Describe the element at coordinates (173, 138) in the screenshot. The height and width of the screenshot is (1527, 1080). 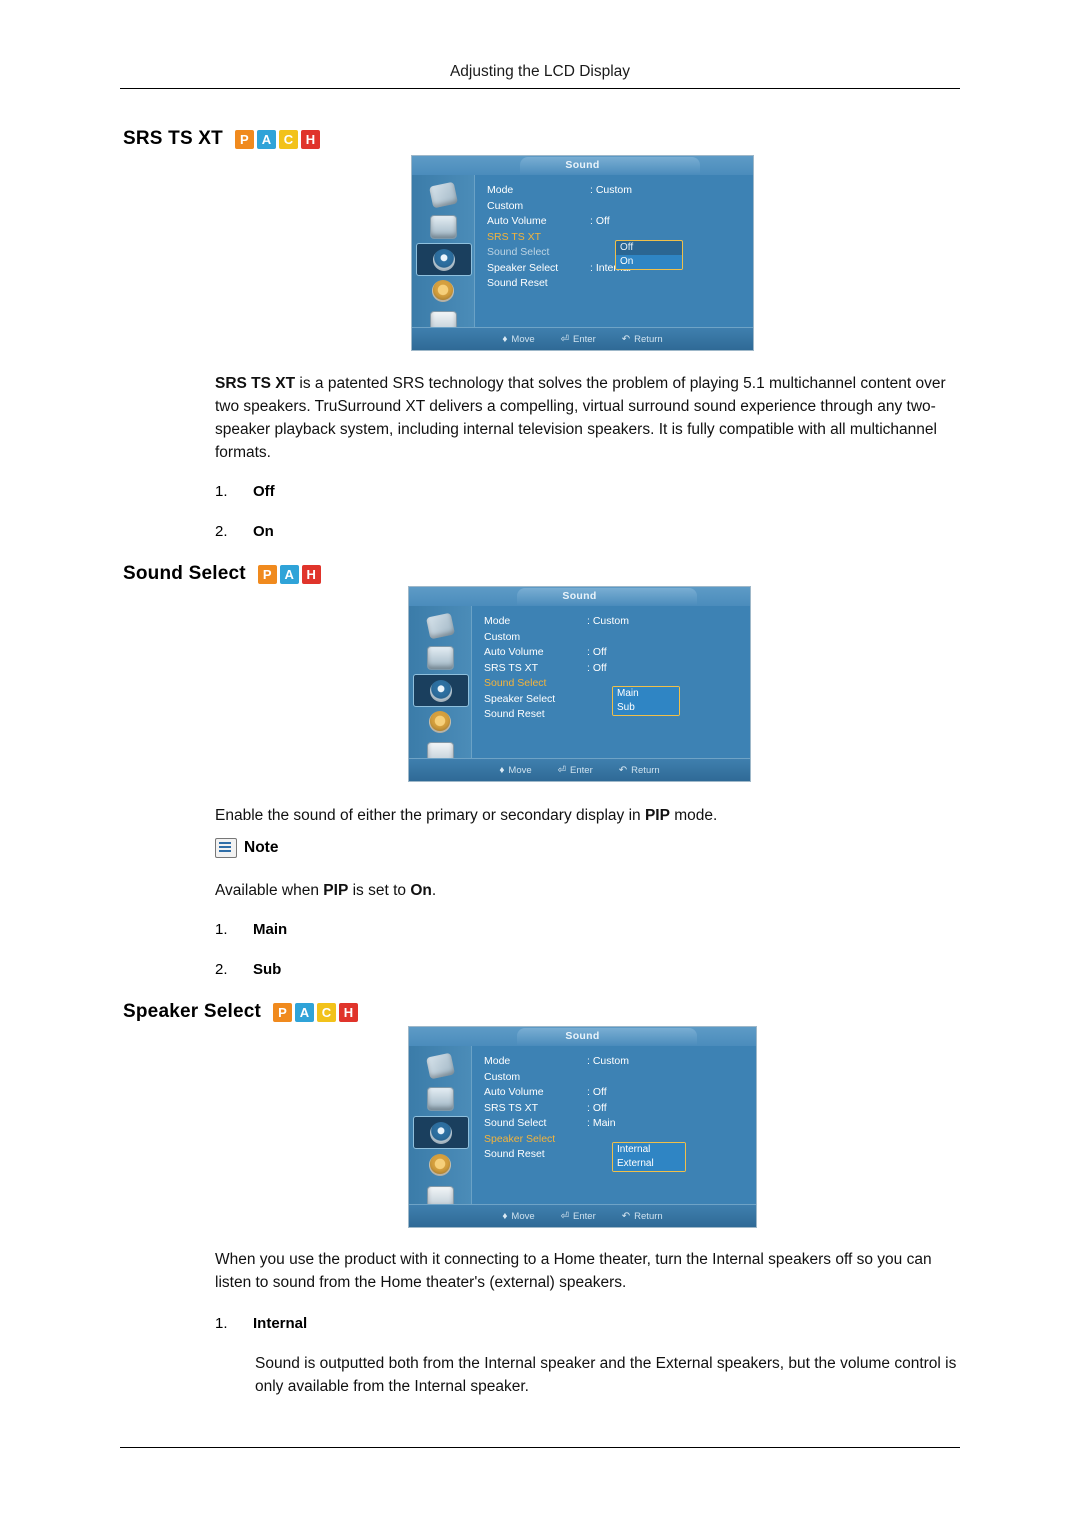
I see `heading-text: SRS TS XT` at that location.